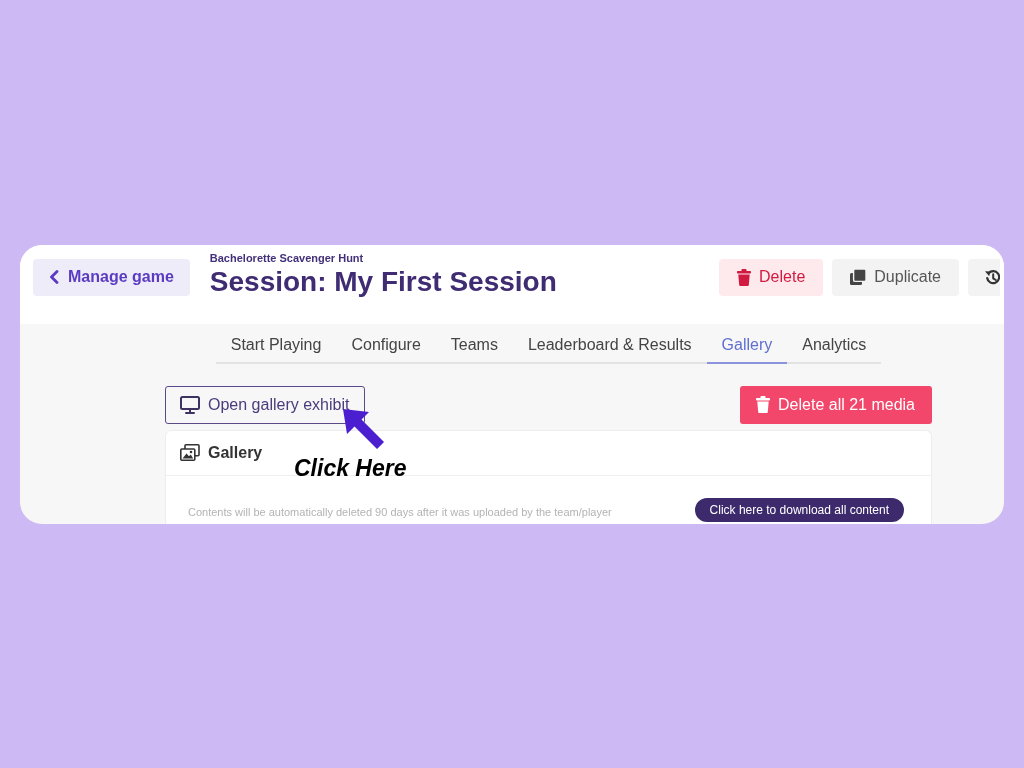 The width and height of the screenshot is (1024, 768). What do you see at coordinates (54, 277) in the screenshot?
I see `chevron-left-icon` at bounding box center [54, 277].